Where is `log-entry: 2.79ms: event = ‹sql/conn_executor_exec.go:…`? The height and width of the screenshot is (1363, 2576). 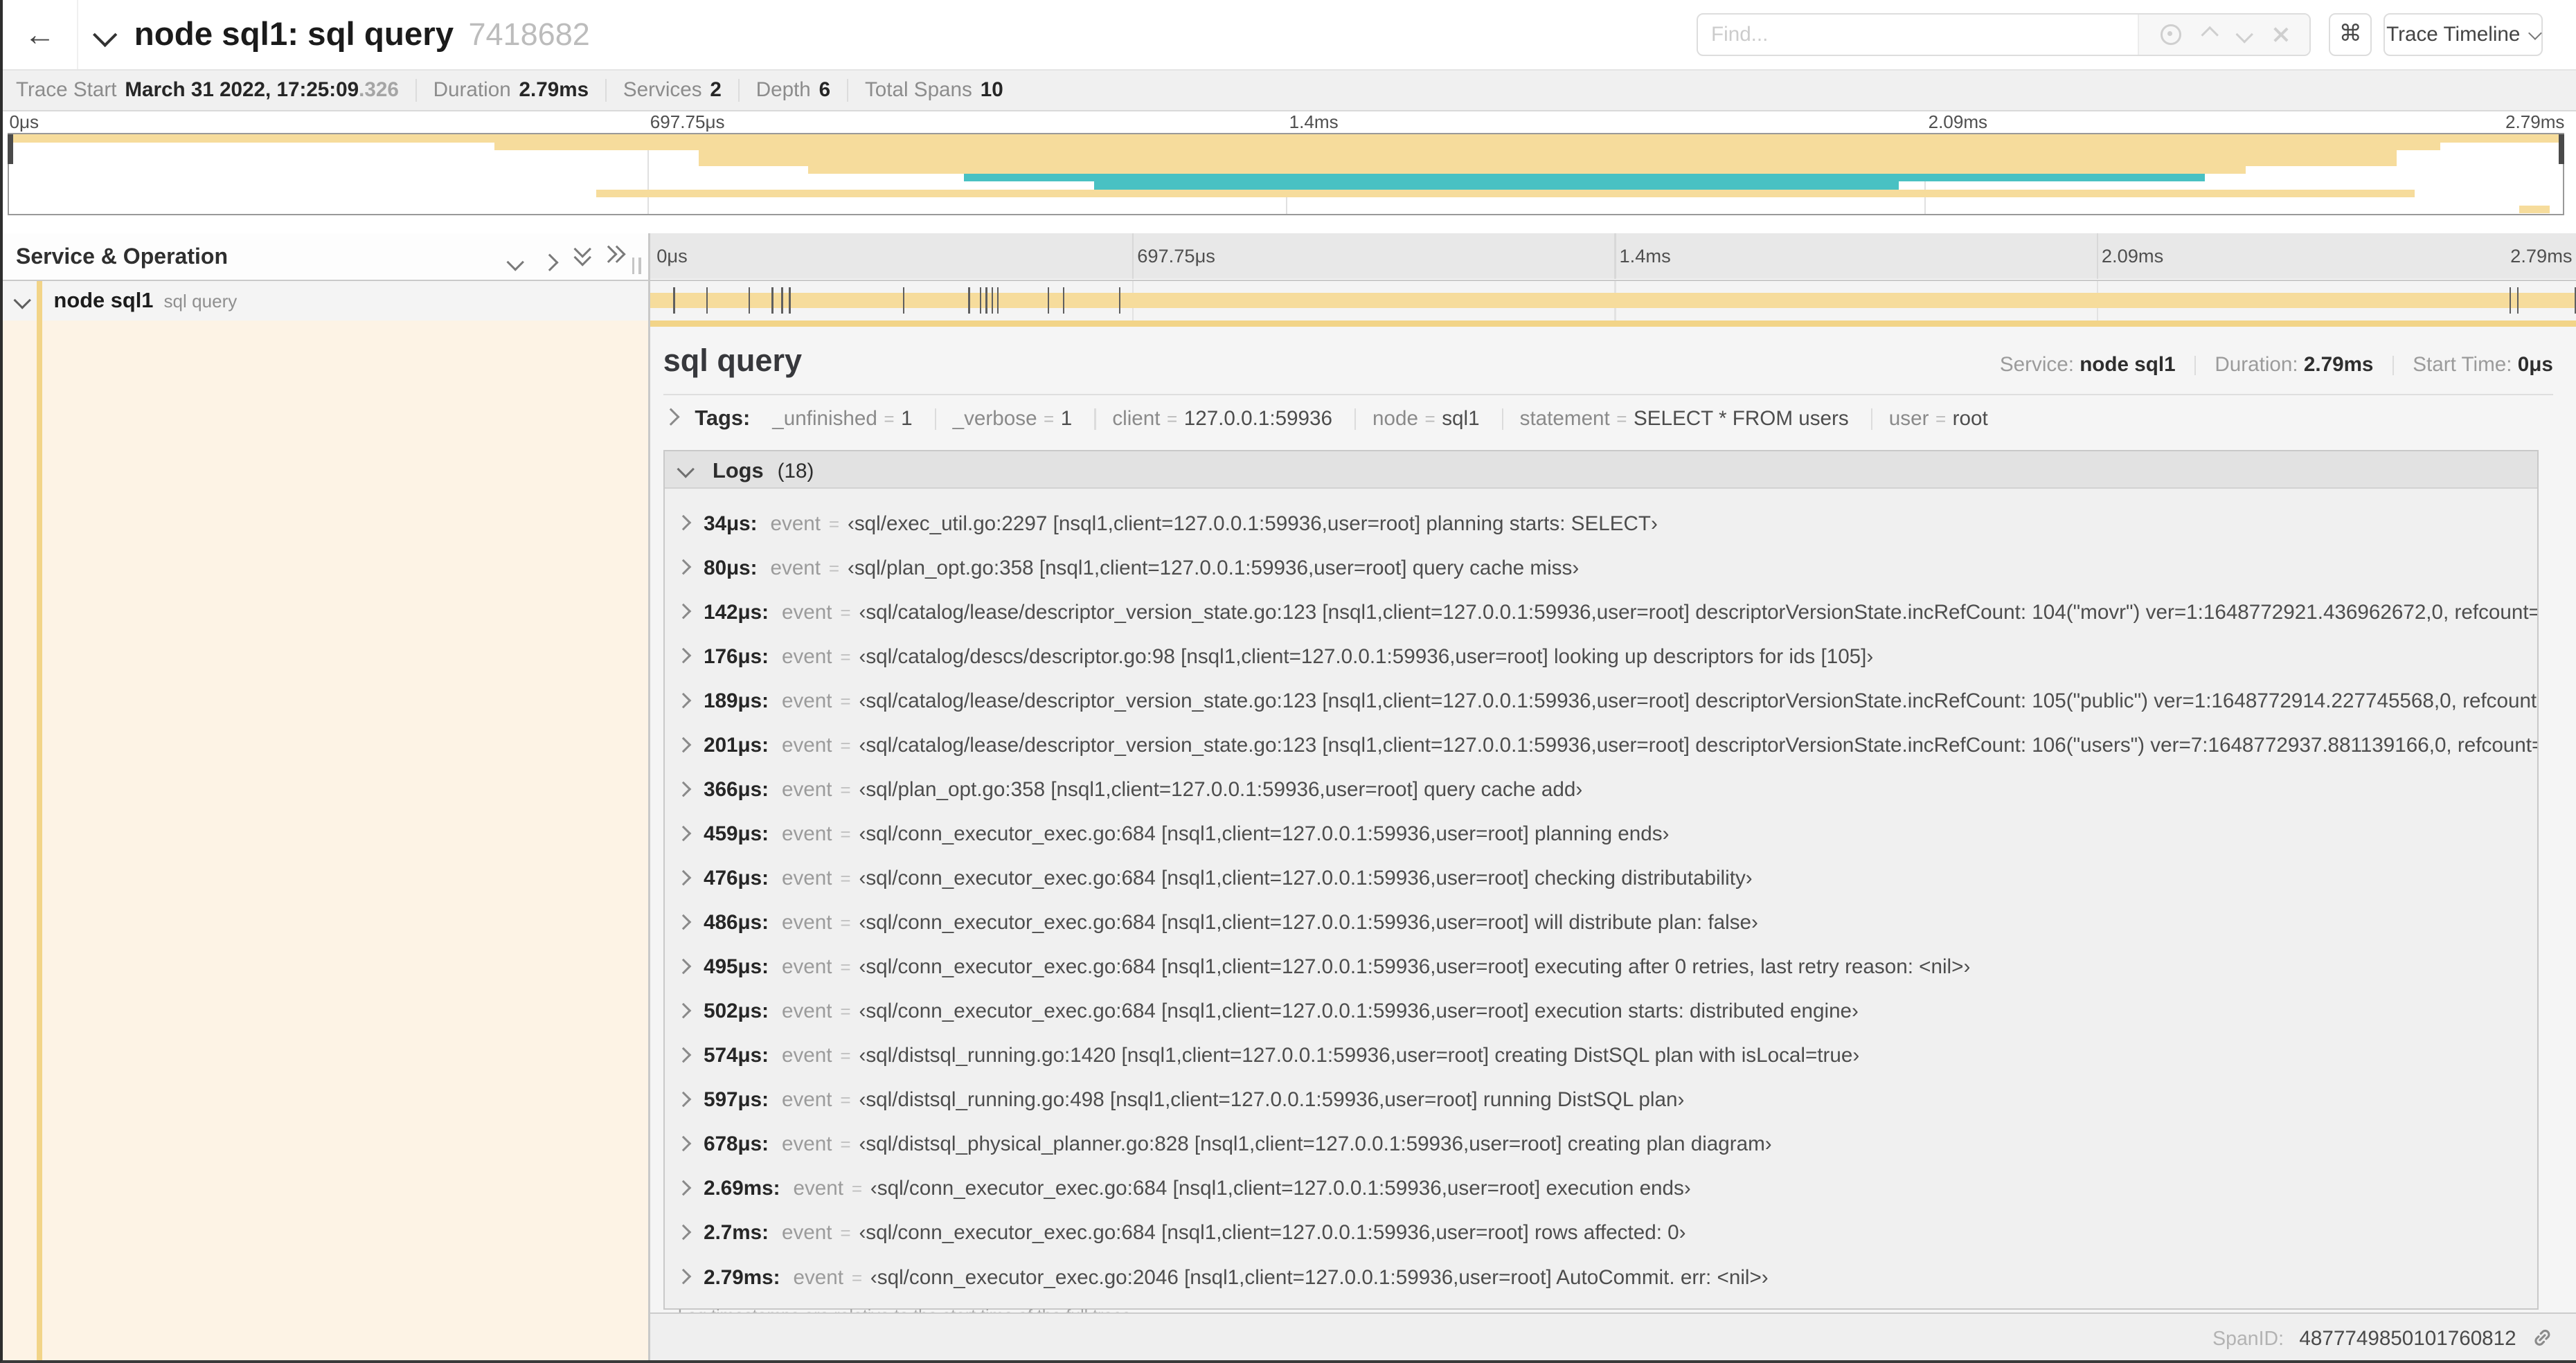 log-entry: 2.79ms: event = ‹sql/conn_executor_exec.go:… is located at coordinates (1601, 1278).